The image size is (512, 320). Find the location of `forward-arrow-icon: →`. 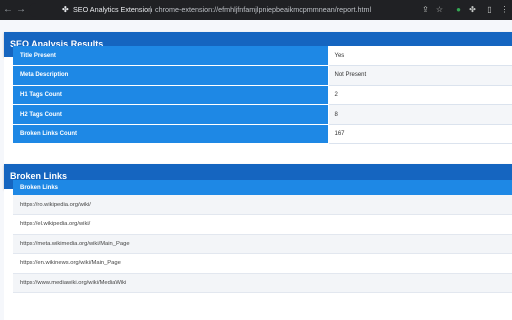

forward-arrow-icon: → is located at coordinates (21, 10).